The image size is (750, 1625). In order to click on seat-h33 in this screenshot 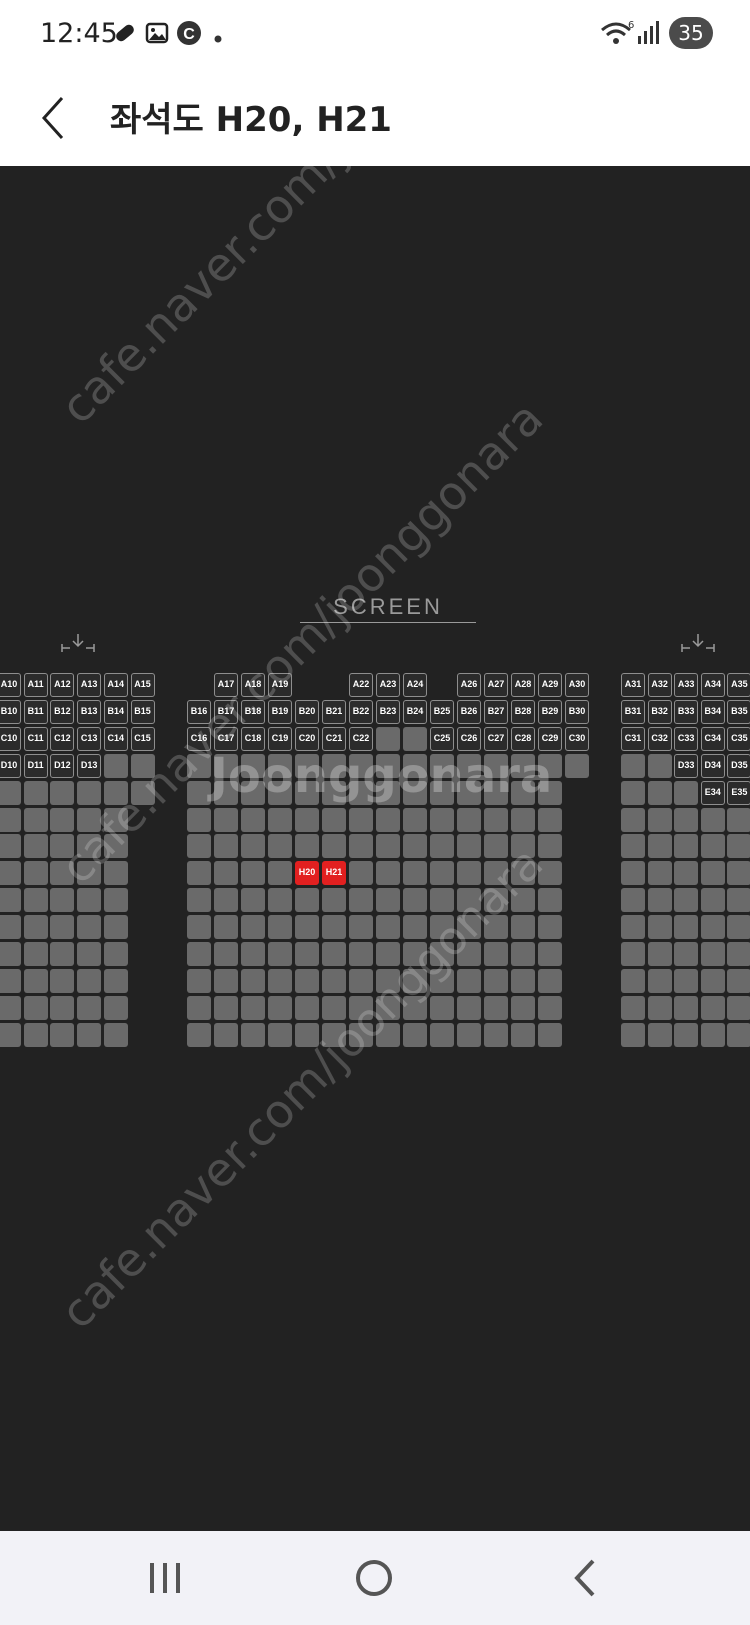, I will do `click(686, 873)`.